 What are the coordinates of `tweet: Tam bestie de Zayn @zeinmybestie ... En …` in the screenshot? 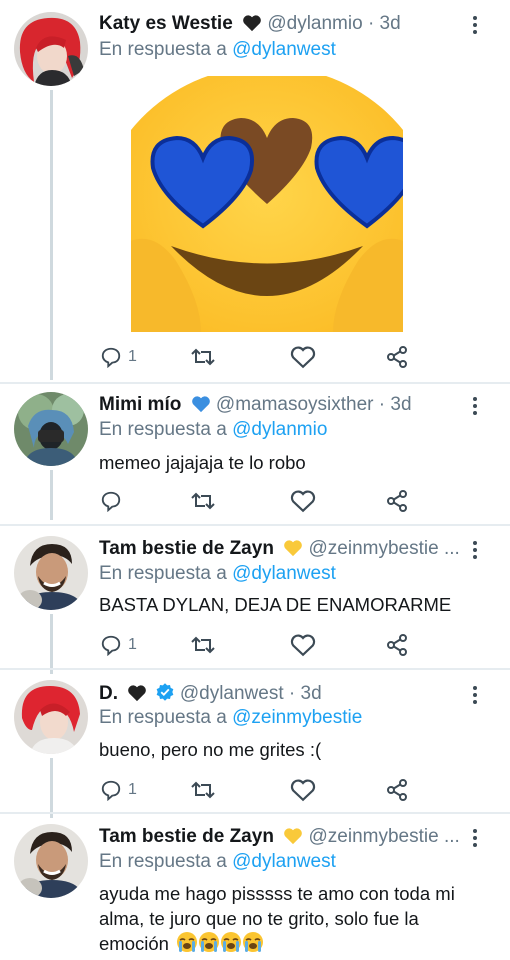 It's located at (255, 596).